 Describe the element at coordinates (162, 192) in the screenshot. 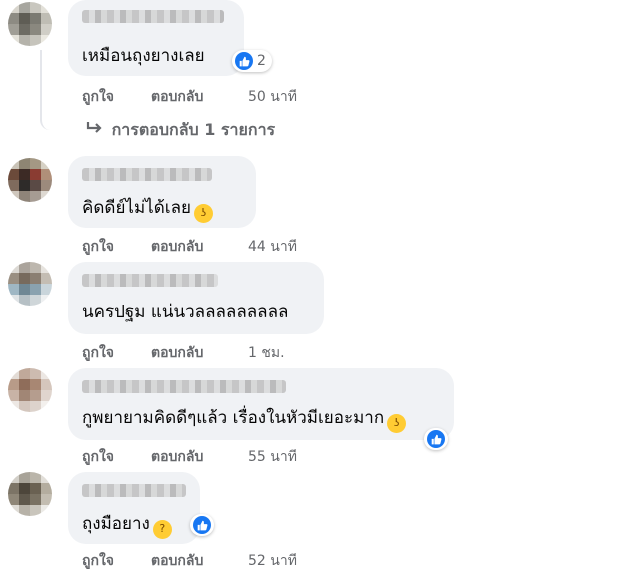

I see `comment-bubble: คิดดีย์ไม่ได้เลย ʖ` at that location.